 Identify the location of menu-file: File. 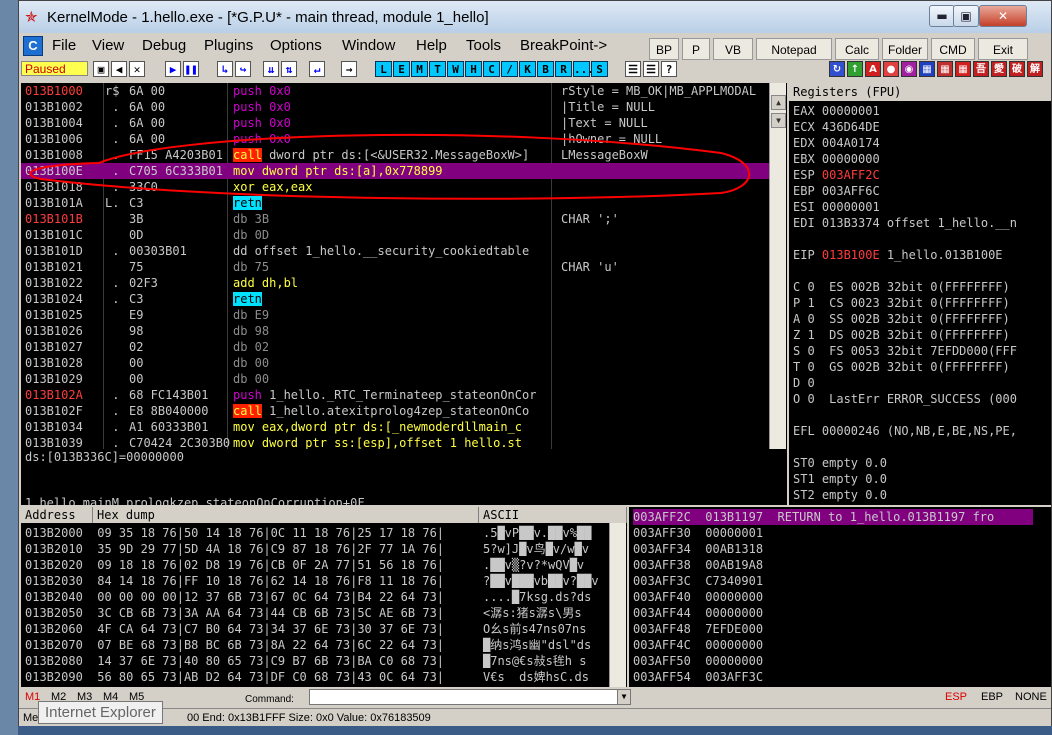
(64, 45).